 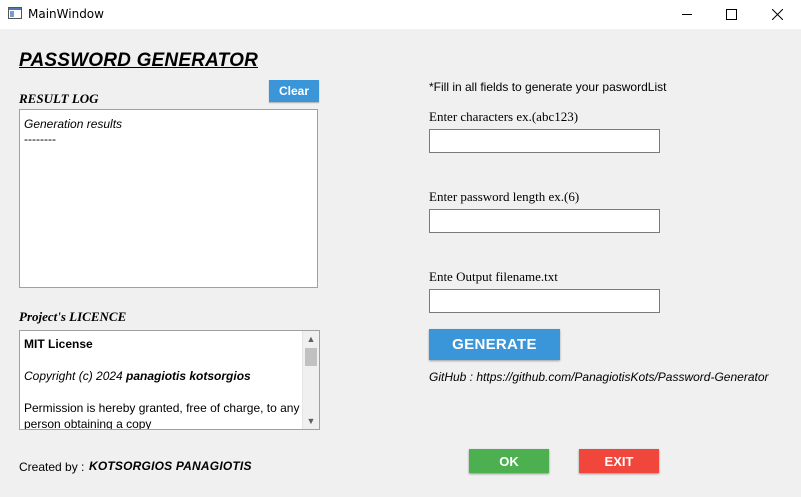 What do you see at coordinates (40, 139) in the screenshot?
I see `result-log-line: --------` at bounding box center [40, 139].